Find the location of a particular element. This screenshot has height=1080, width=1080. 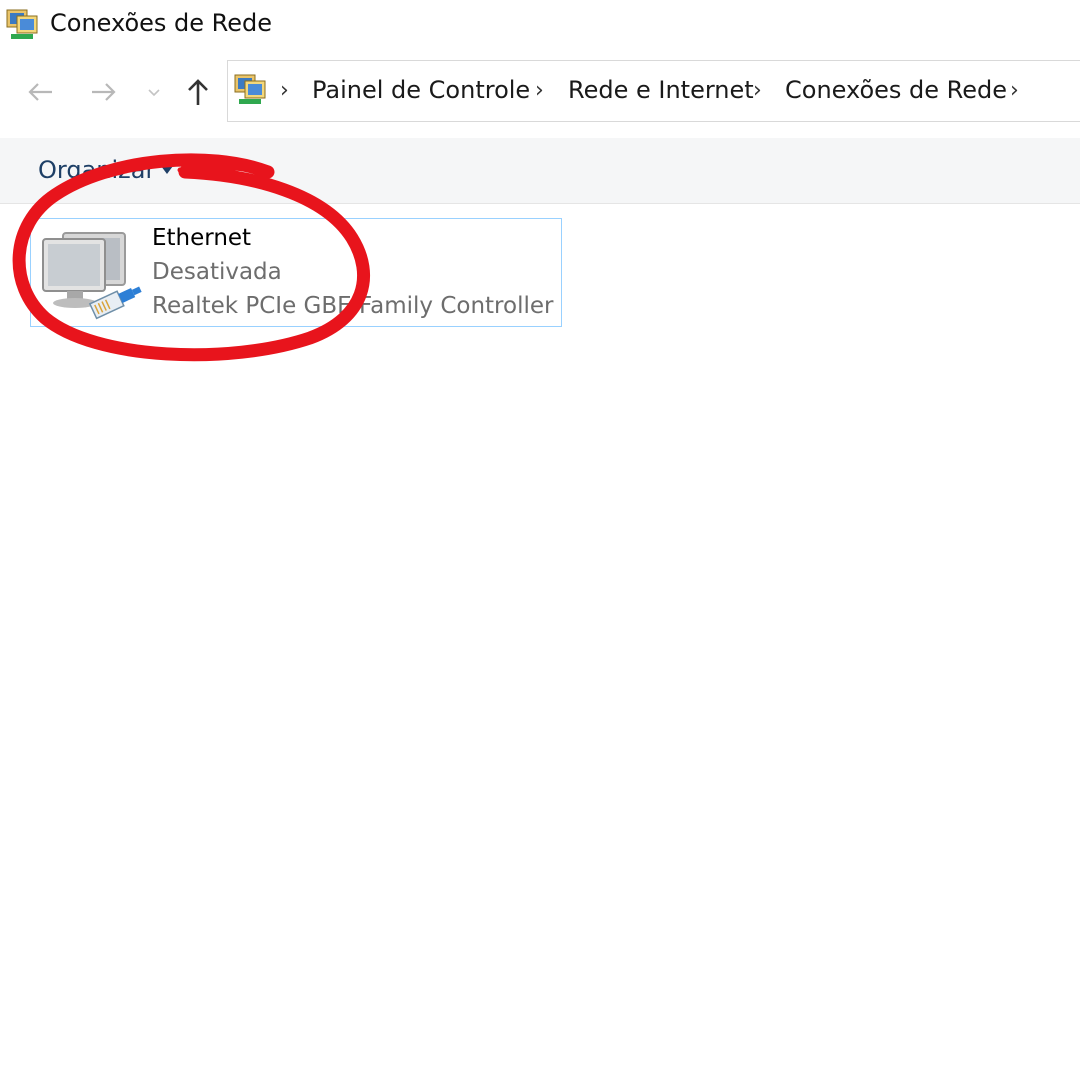

up-button is located at coordinates (198, 92).